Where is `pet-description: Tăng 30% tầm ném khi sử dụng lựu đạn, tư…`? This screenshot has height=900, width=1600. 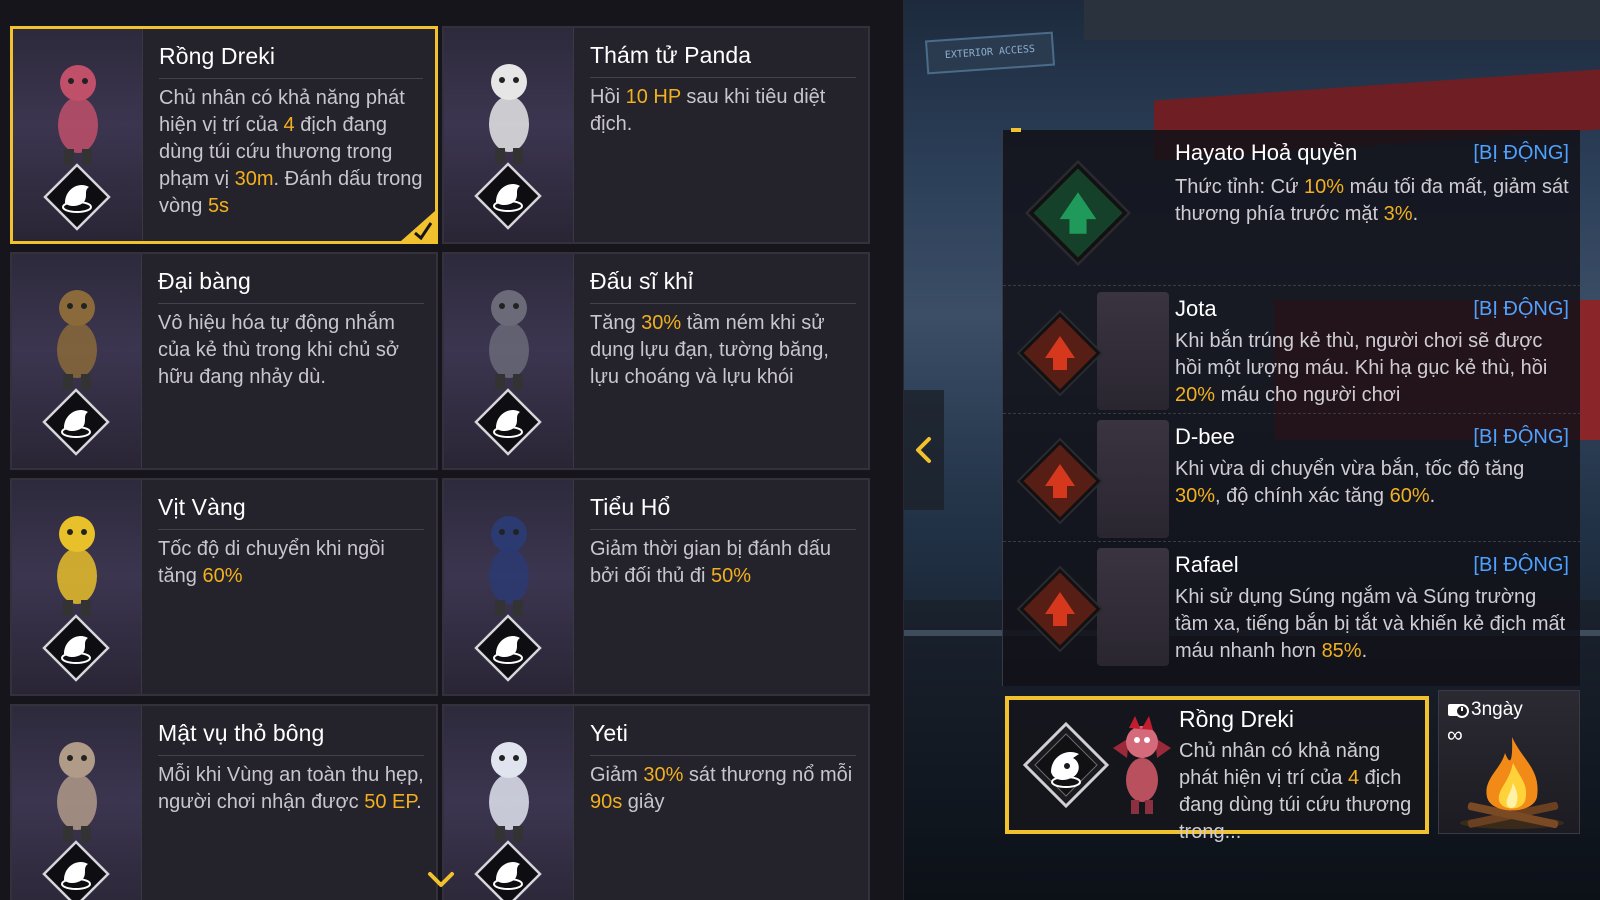
pet-description: Tăng 30% tầm ném khi sử dụng lựu đạn, tư… is located at coordinates (709, 350).